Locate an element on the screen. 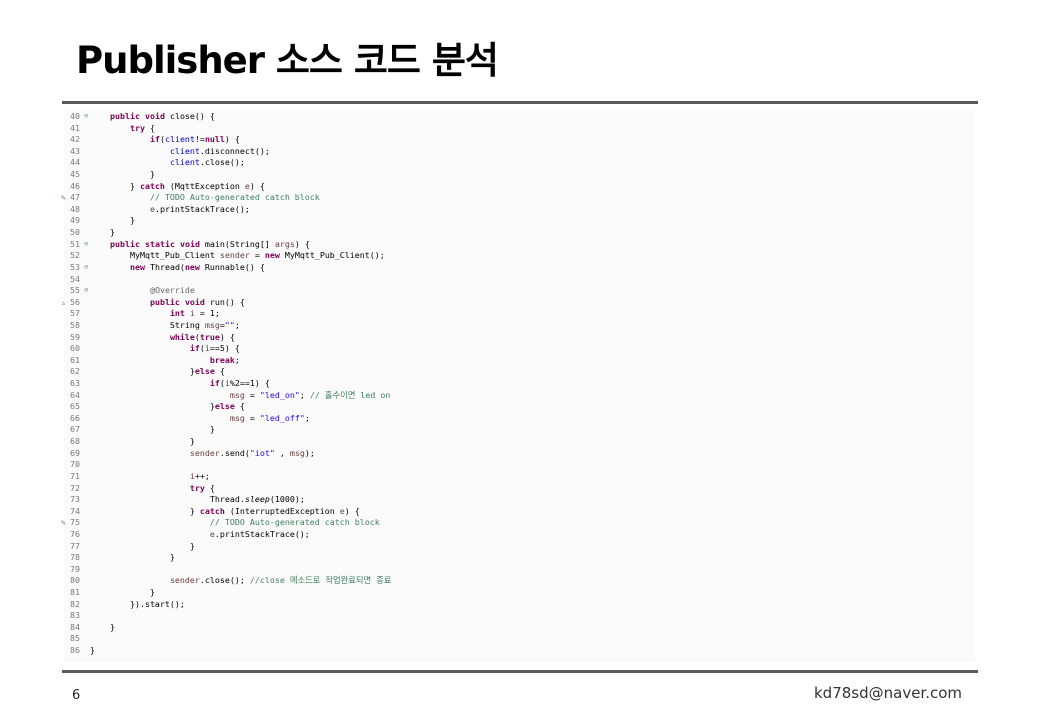 The image size is (1040, 720). code-line: 44 client.close(); is located at coordinates (519, 163).